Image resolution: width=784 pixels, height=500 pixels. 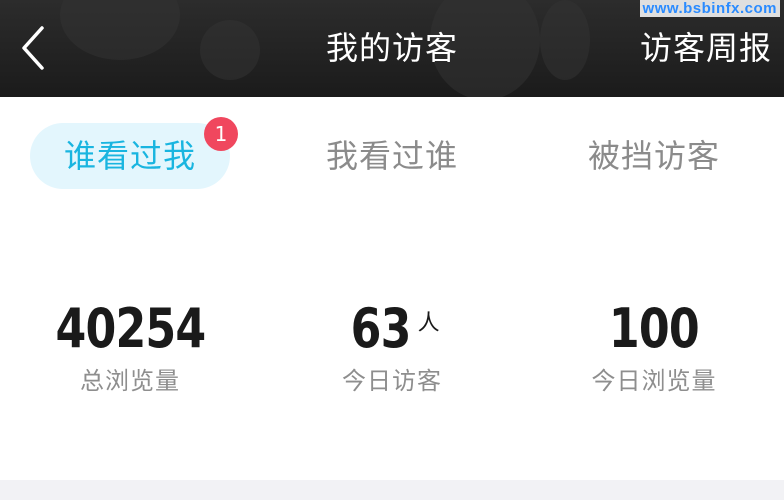 What do you see at coordinates (130, 328) in the screenshot?
I see `stat-value: 40254` at bounding box center [130, 328].